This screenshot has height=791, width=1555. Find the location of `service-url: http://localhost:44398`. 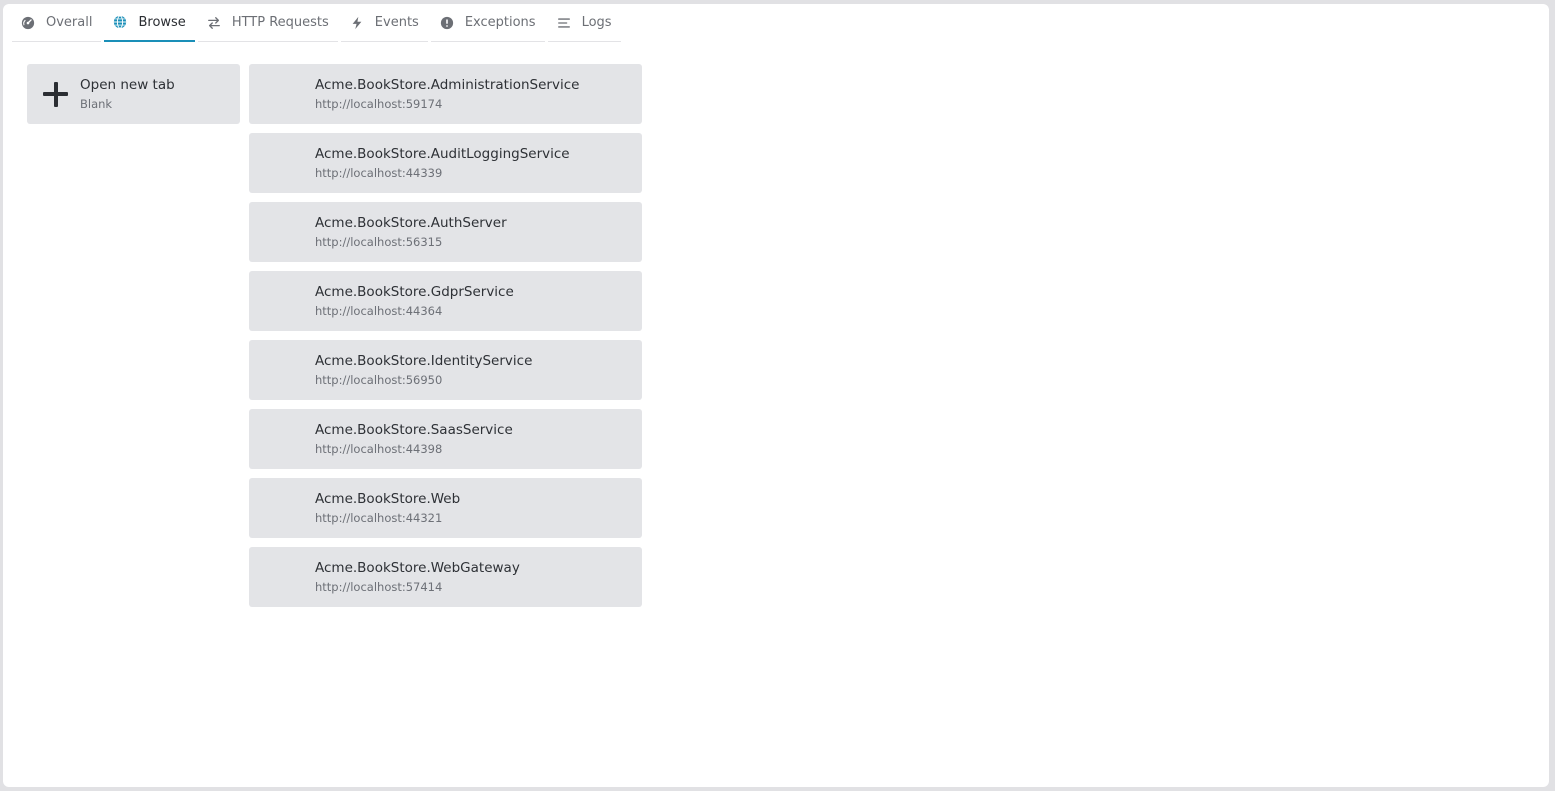

service-url: http://localhost:44398 is located at coordinates (379, 449).